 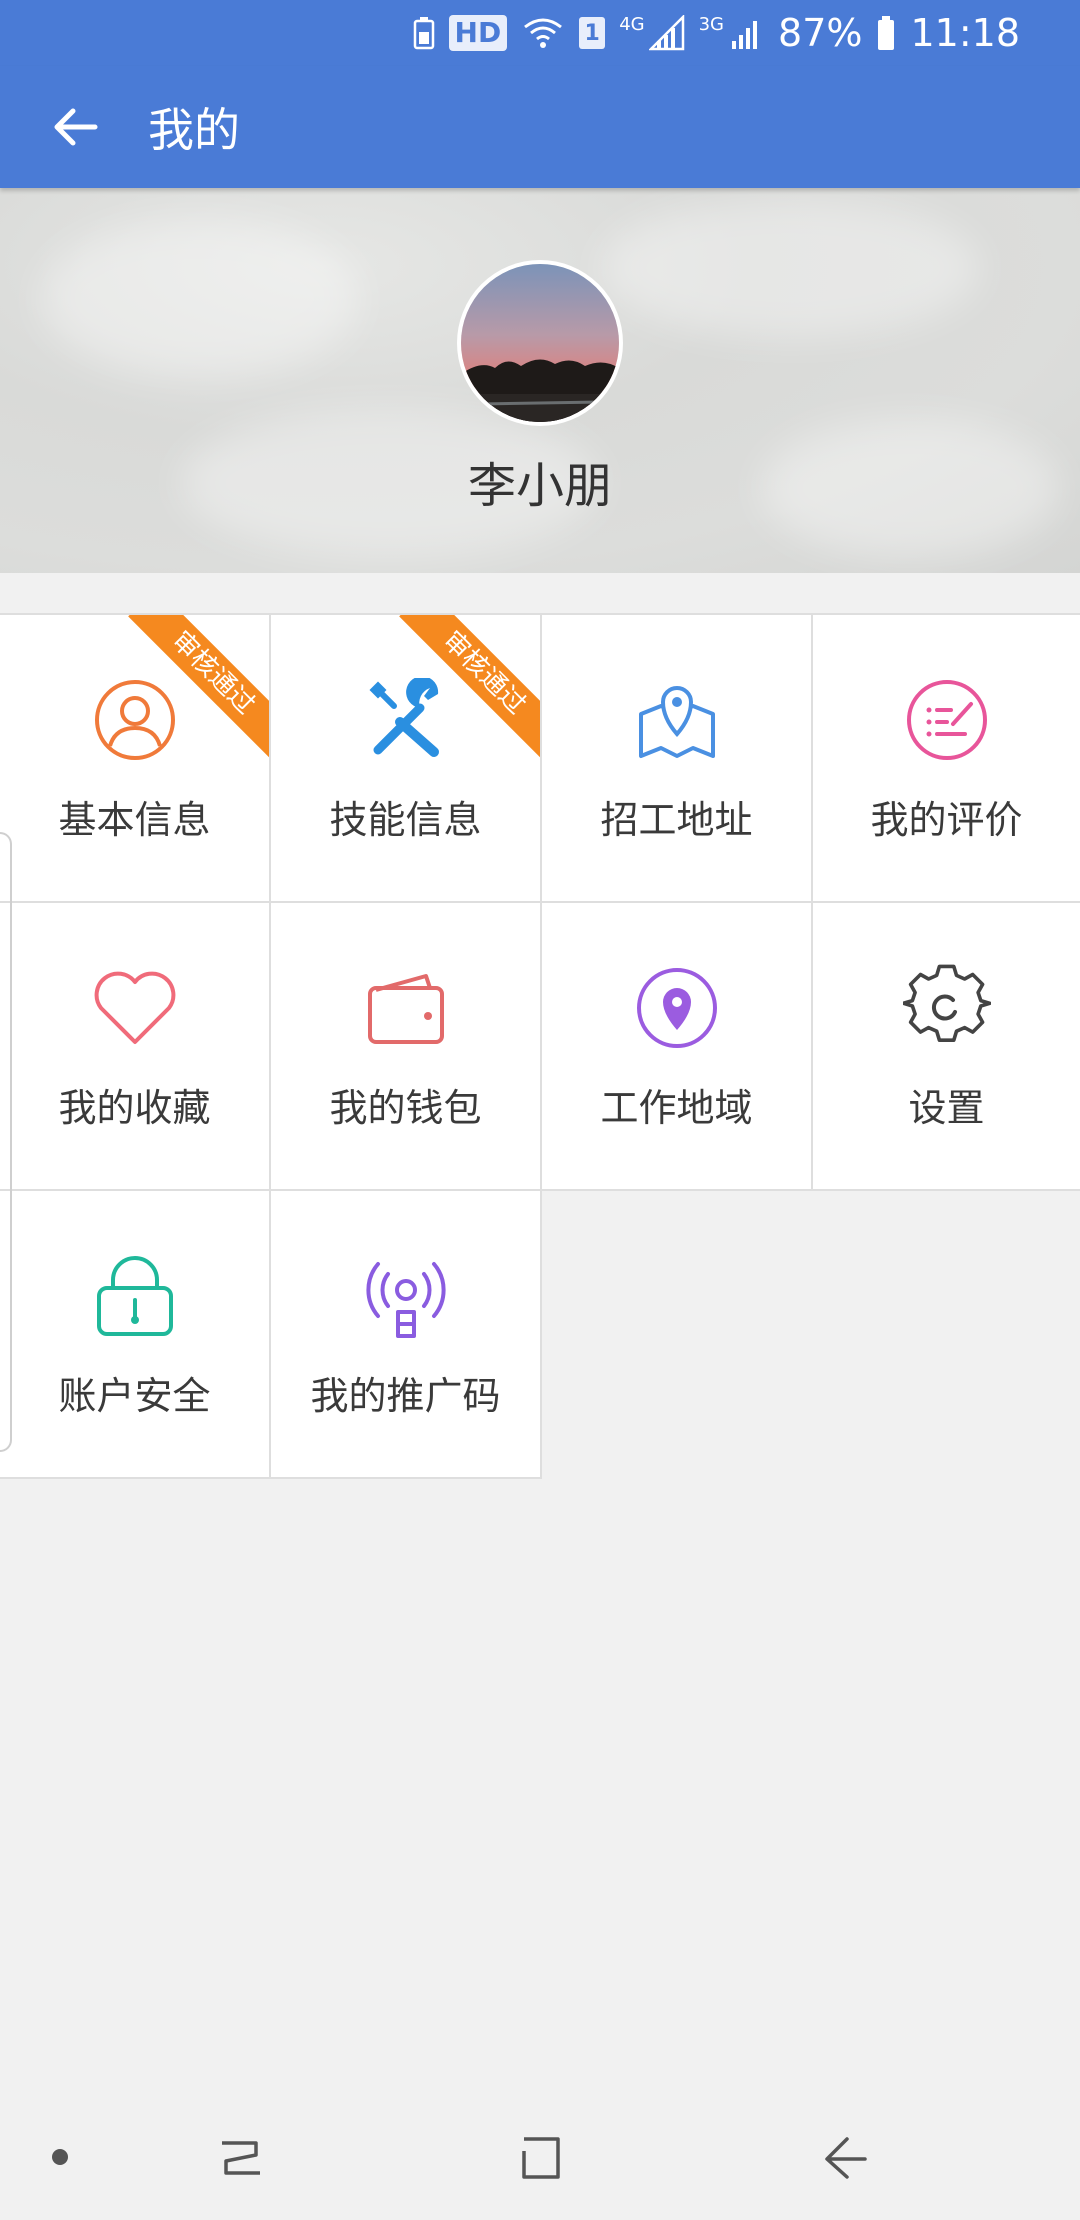 What do you see at coordinates (134, 1296) in the screenshot?
I see `lock-icon` at bounding box center [134, 1296].